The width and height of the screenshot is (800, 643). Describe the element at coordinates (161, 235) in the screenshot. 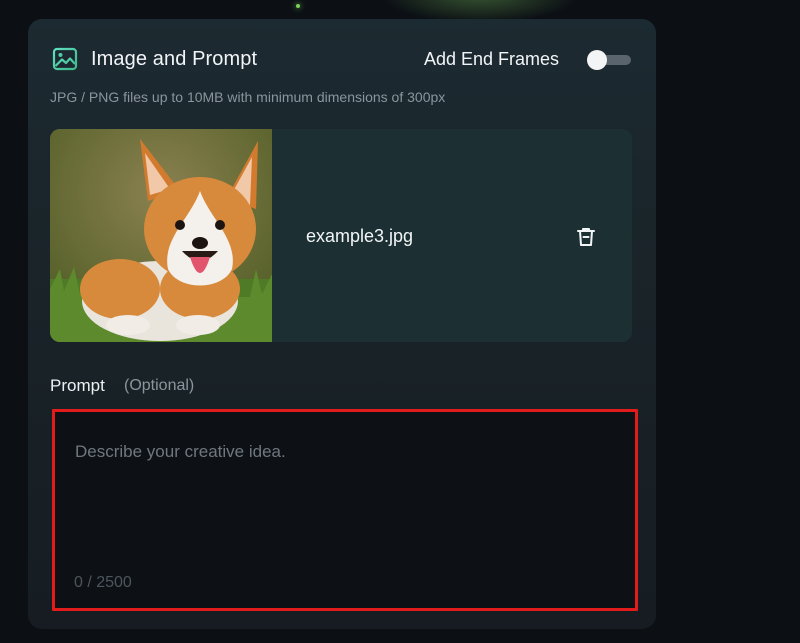

I see `uploaded-image-thumbnail` at that location.